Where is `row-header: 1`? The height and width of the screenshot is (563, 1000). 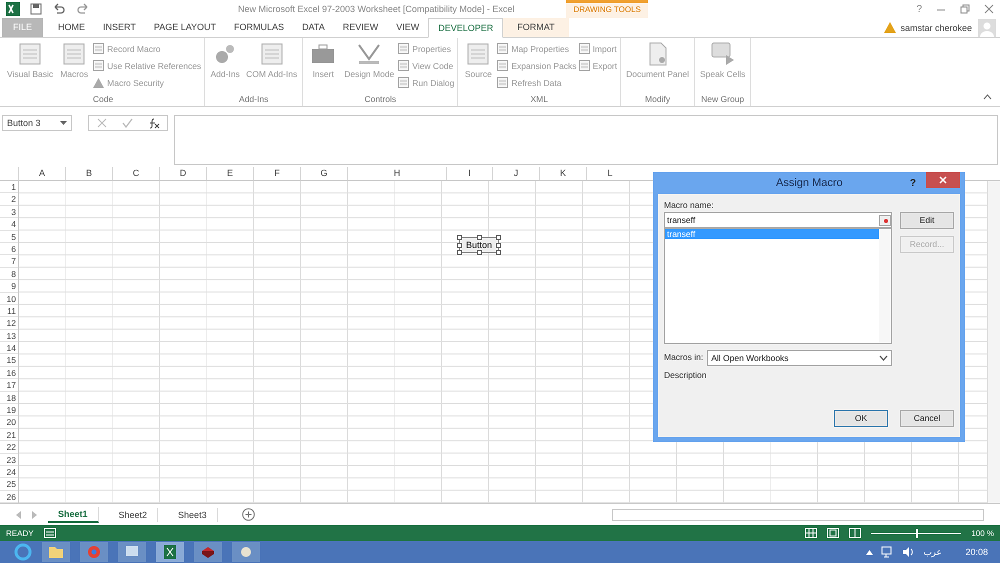
row-header: 1 is located at coordinates (9, 187).